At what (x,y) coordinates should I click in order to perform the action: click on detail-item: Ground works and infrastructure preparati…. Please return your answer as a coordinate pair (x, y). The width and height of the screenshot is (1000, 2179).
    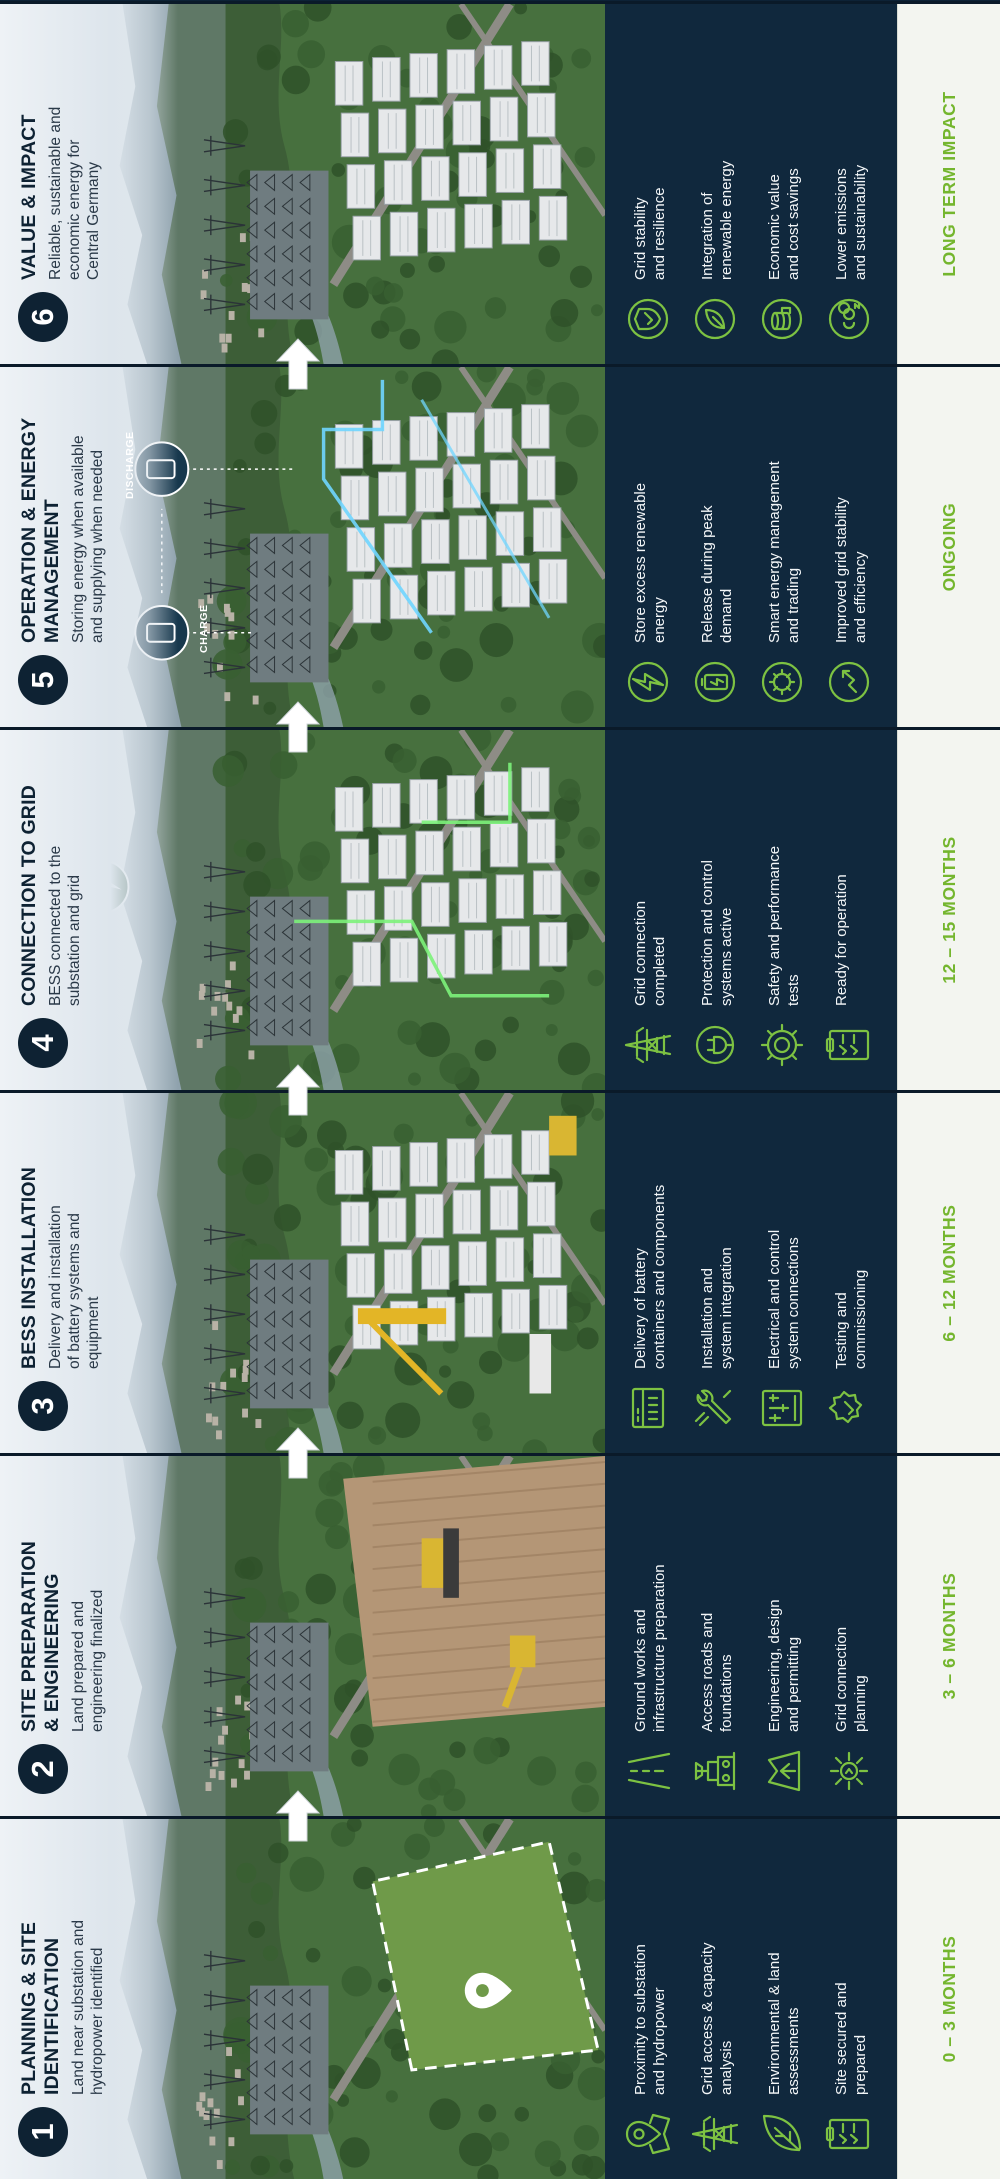
    Looking at the image, I should click on (661, 1632).